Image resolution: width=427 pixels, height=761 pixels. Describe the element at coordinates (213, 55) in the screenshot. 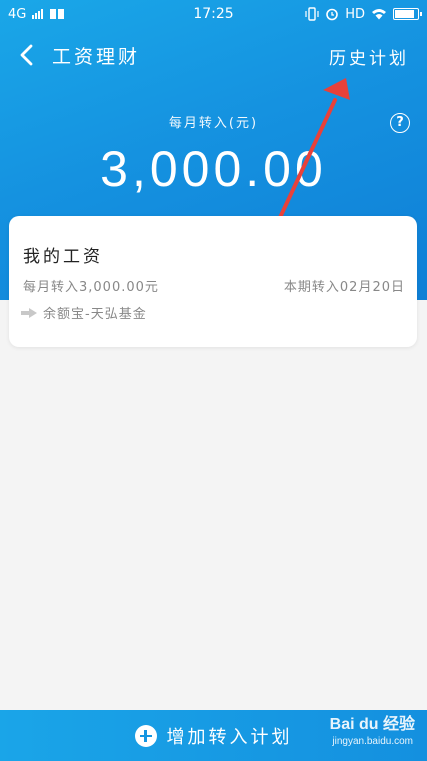

I see `nav-bar: 工资理财 历史计划` at that location.